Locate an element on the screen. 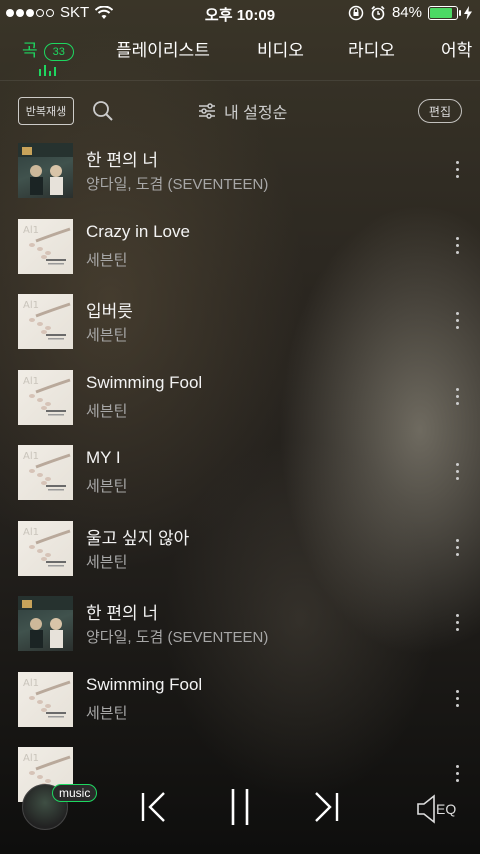 The width and height of the screenshot is (480, 854). speaker-icon is located at coordinates (426, 809).